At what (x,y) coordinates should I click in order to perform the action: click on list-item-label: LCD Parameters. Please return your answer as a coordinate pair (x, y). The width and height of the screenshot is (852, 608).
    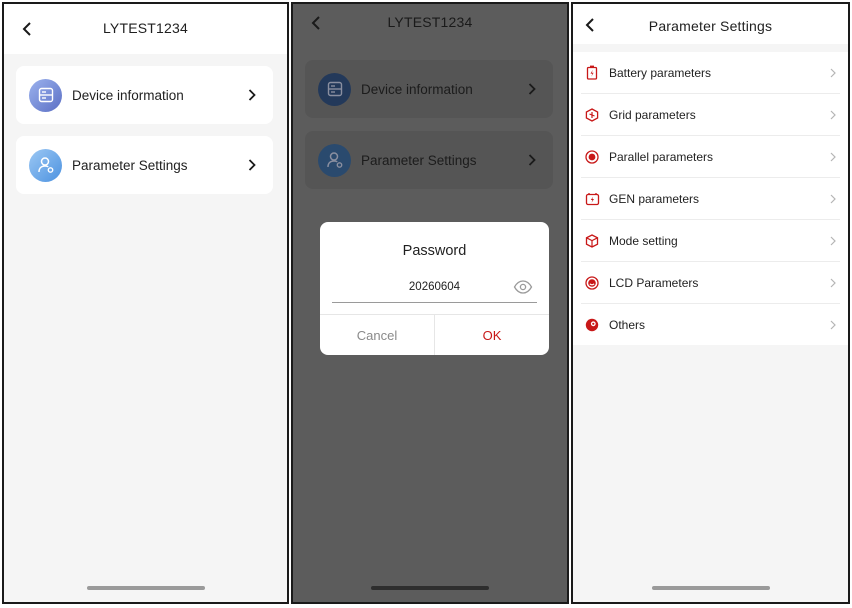
    Looking at the image, I should click on (654, 282).